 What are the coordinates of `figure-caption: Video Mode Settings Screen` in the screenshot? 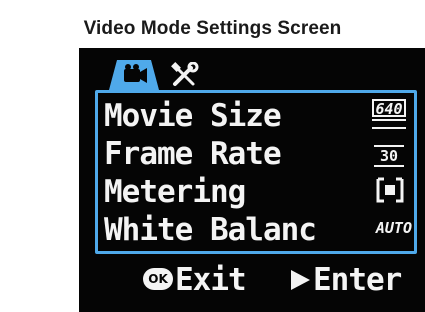 It's located at (212, 28).